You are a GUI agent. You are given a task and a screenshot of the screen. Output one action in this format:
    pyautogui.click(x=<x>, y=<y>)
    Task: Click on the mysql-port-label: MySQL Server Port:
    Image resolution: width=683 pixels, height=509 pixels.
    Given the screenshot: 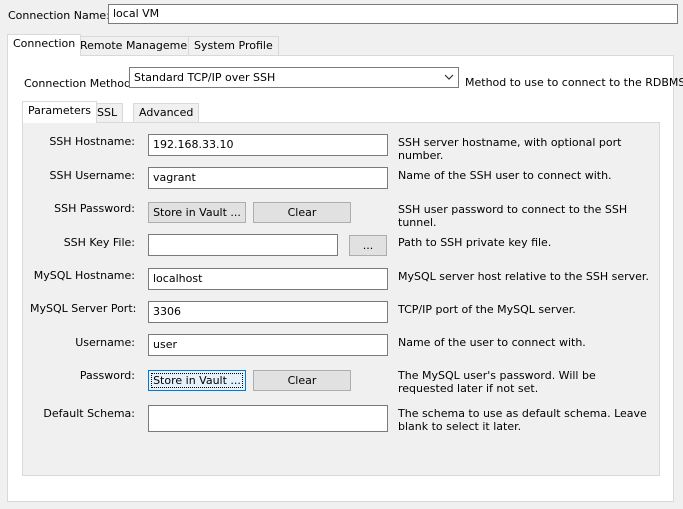 What is the action you would take?
    pyautogui.click(x=83, y=308)
    